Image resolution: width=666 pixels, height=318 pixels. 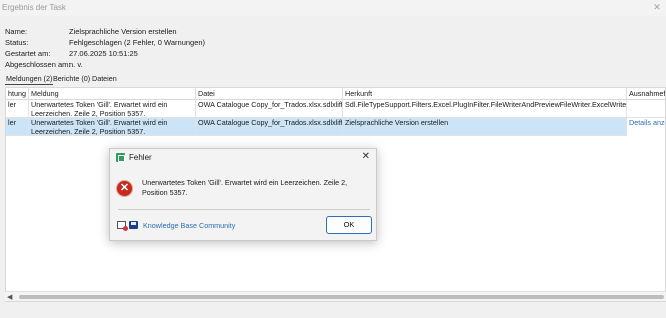 I want to click on save-icon, so click(x=133, y=225).